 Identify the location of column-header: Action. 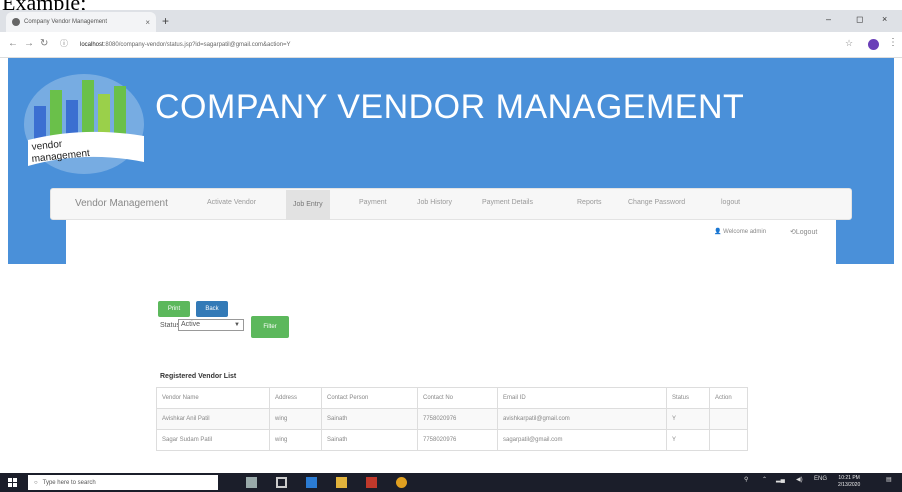
(728, 398).